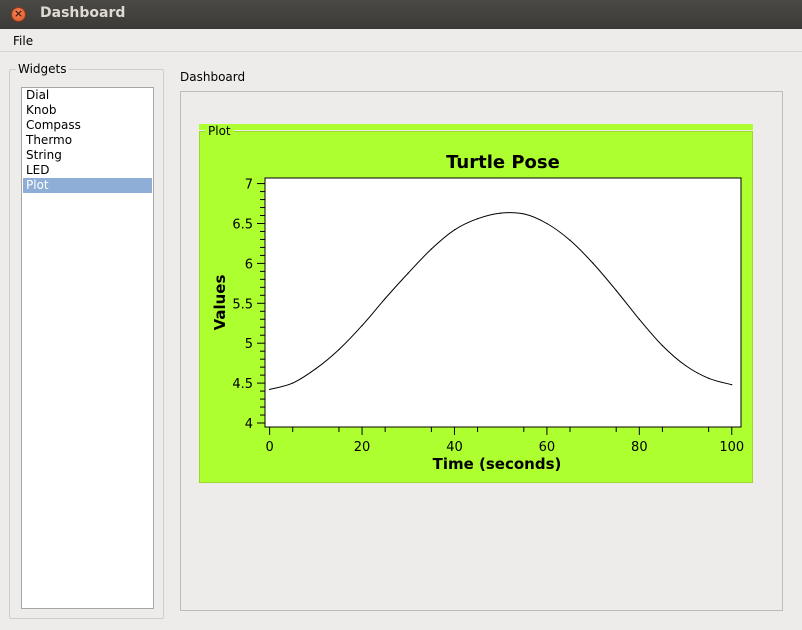 This screenshot has height=630, width=802. What do you see at coordinates (87, 125) in the screenshot?
I see `widget-list-item-compass: Compass` at bounding box center [87, 125].